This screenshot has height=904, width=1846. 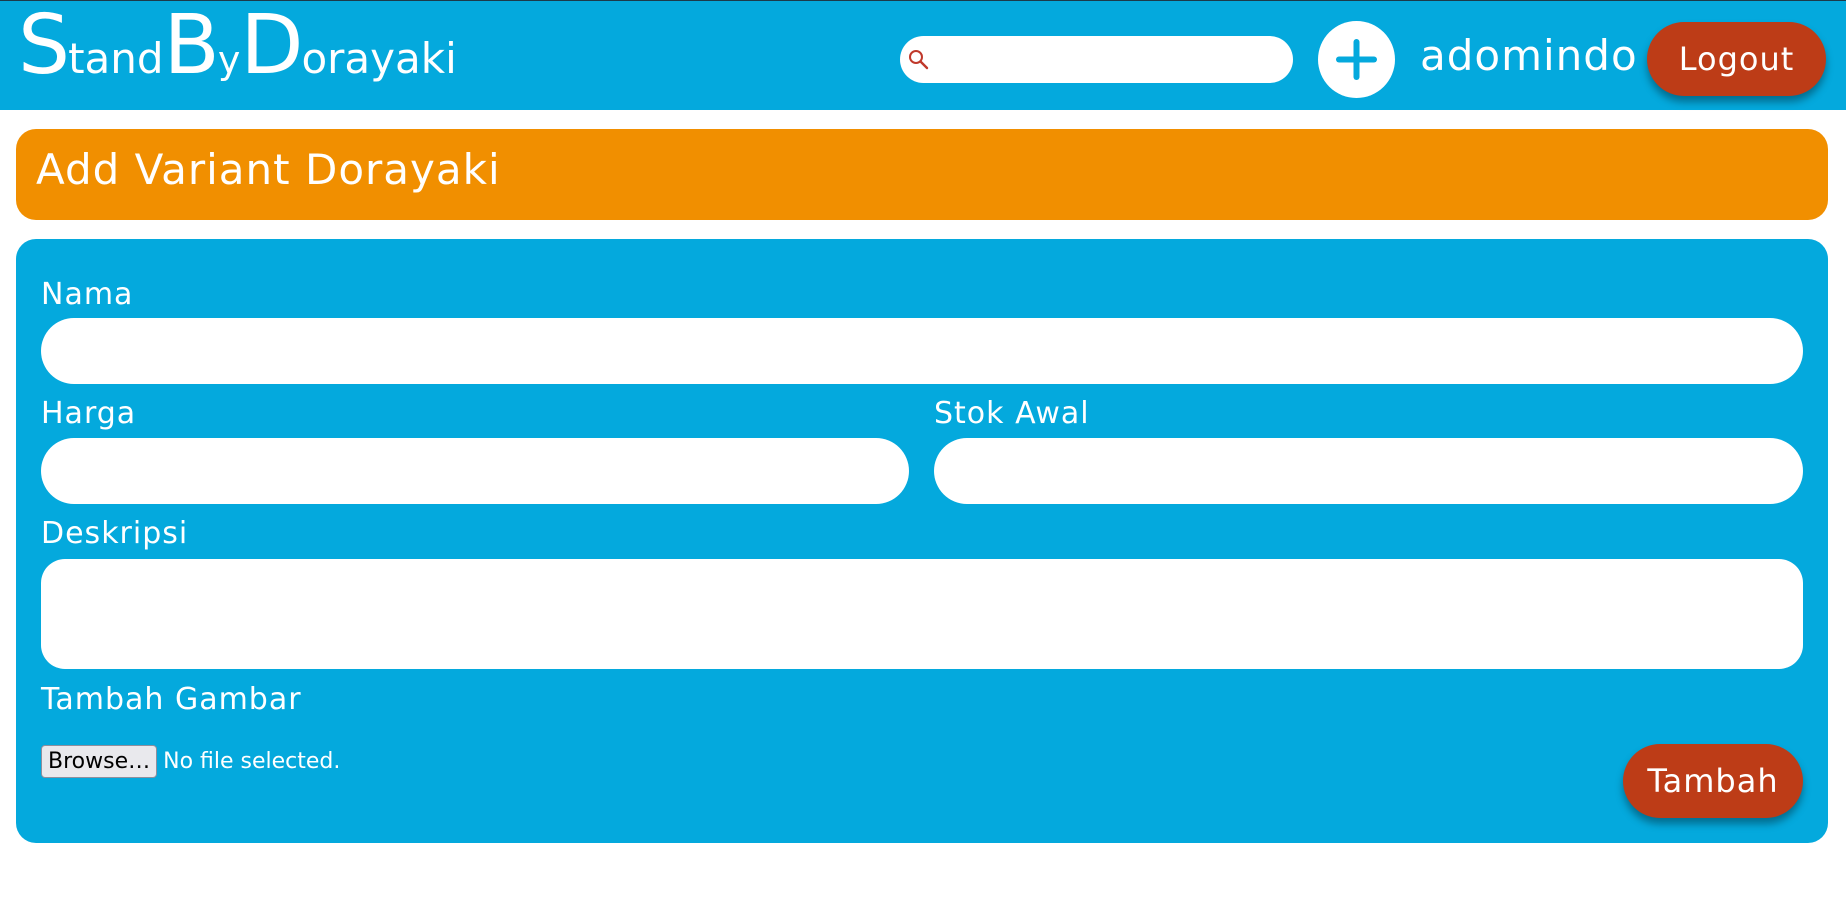 I want to click on logo-letter-s: S, so click(x=44, y=46).